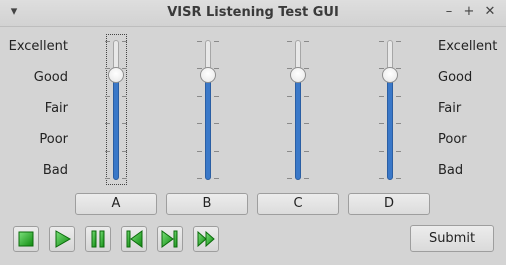 The image size is (506, 265). I want to click on scale-label-bad-right: Bad, so click(451, 170).